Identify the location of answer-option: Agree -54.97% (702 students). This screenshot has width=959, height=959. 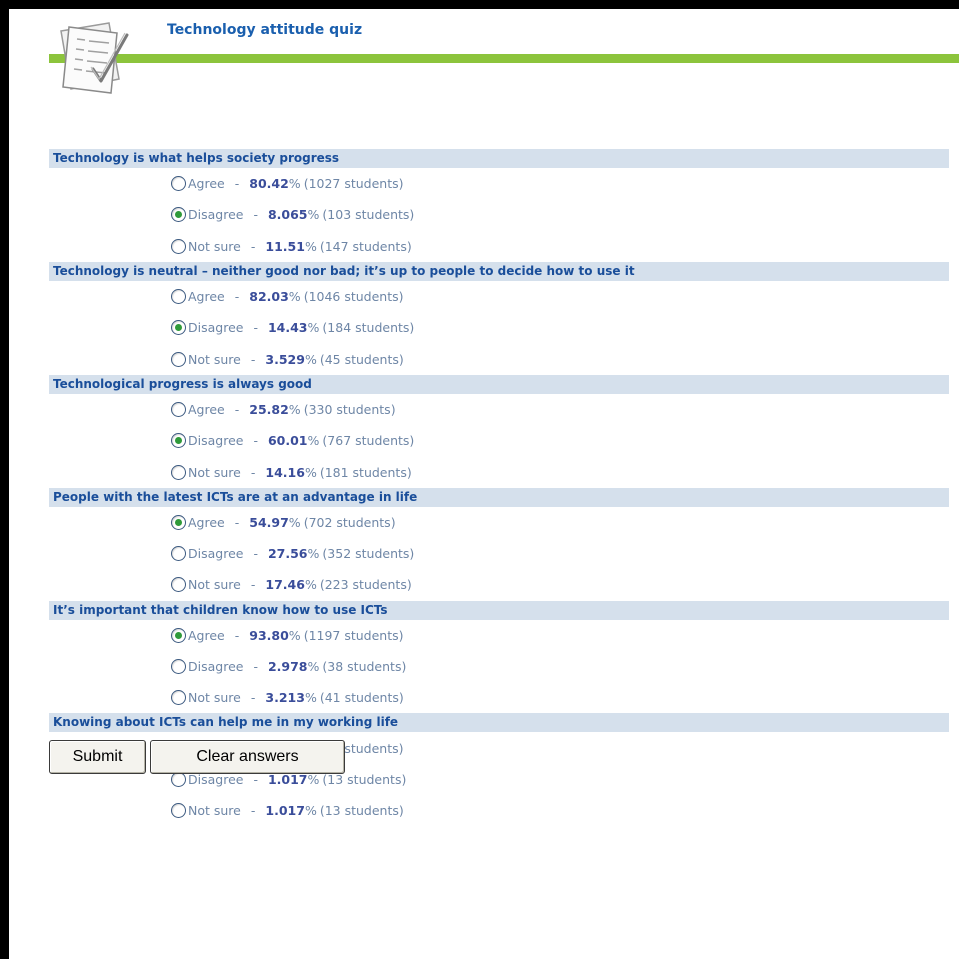
(499, 522).